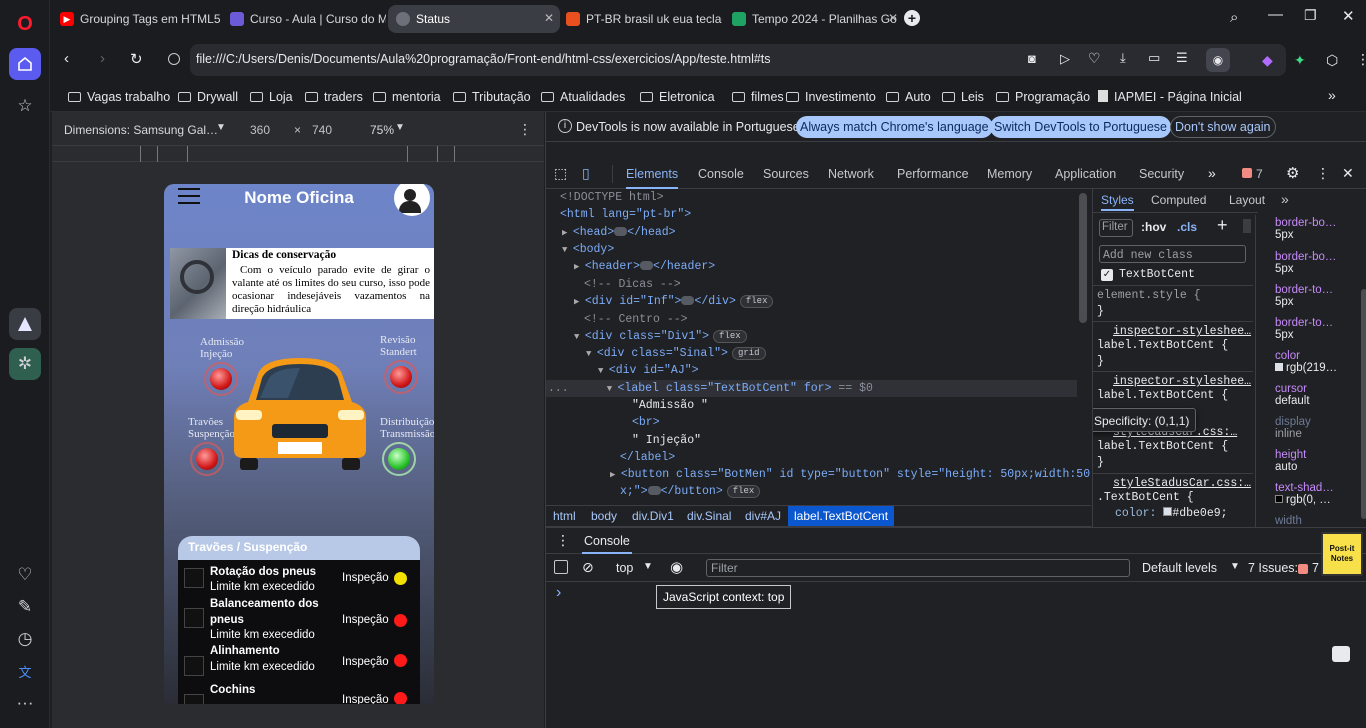 The image size is (1366, 728). I want to click on minimize-icon: —, so click(1275, 14).